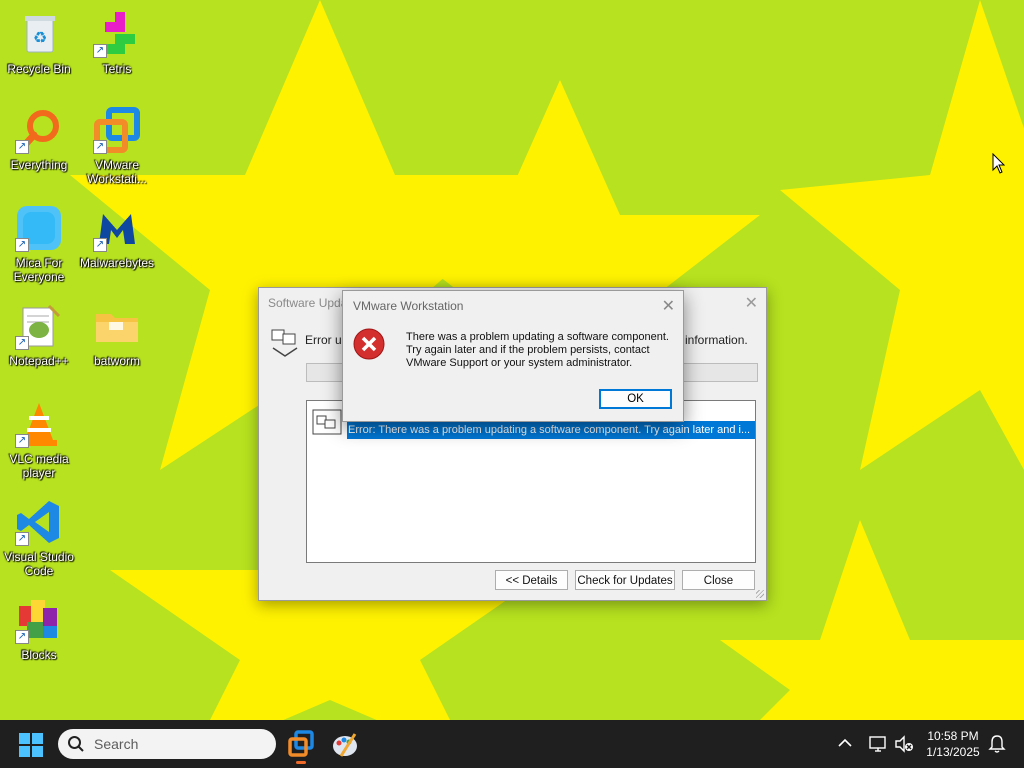  I want to click on notepad-plus-plus-icon: ↗, so click(39, 326).